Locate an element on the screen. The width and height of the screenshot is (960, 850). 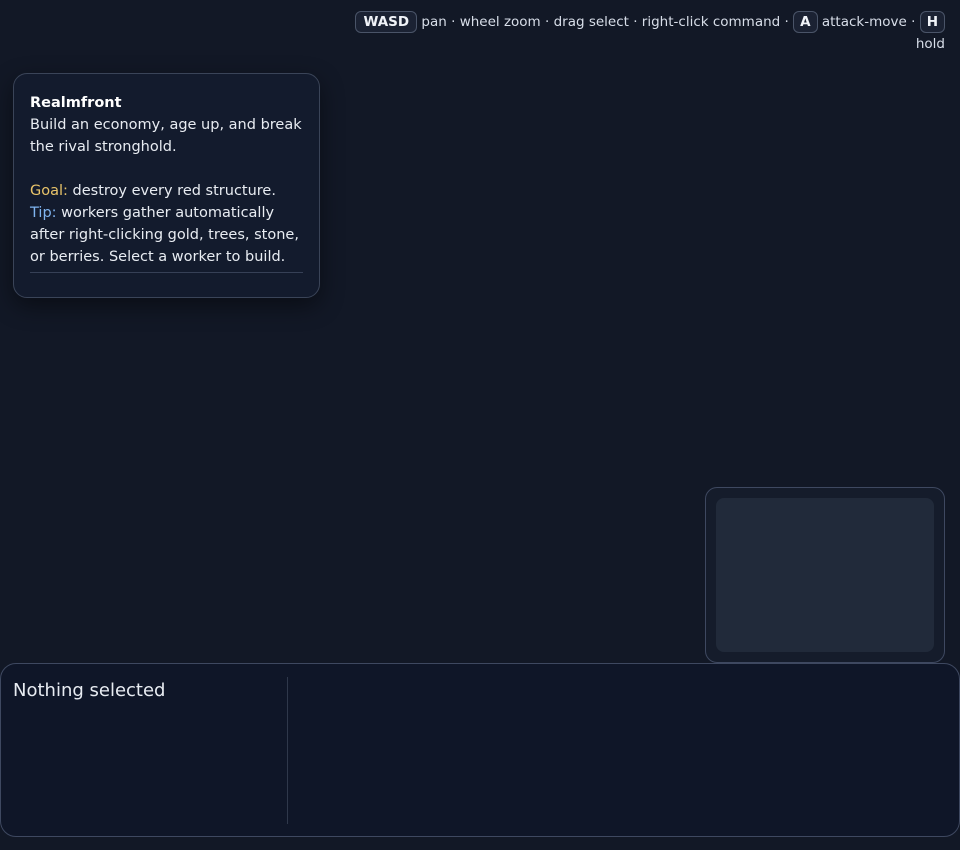
key-wasd: WASD is located at coordinates (386, 22).